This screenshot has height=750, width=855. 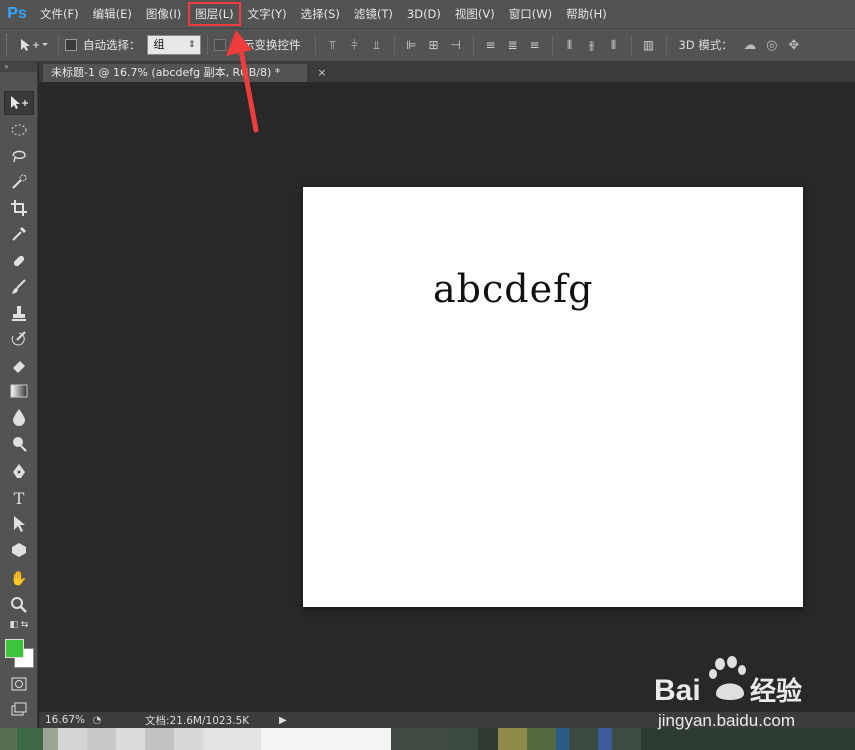 What do you see at coordinates (19, 339) in the screenshot?
I see `history-brush-icon` at bounding box center [19, 339].